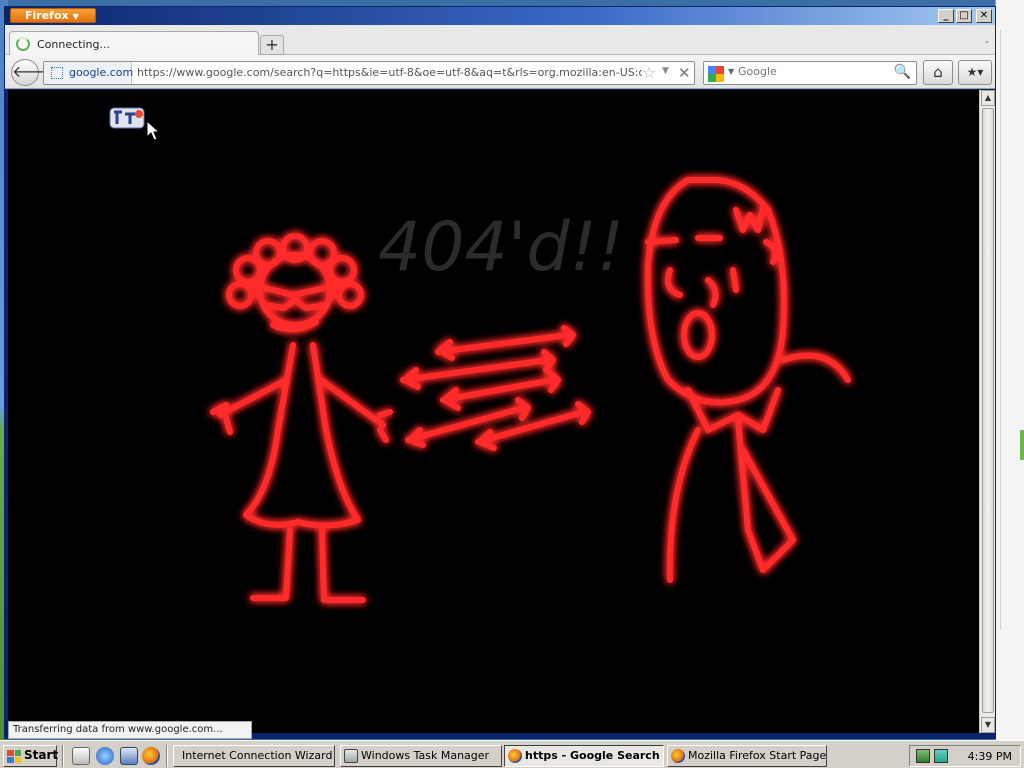 The width and height of the screenshot is (1024, 768). What do you see at coordinates (272, 45) in the screenshot?
I see `new-tab-button: +` at bounding box center [272, 45].